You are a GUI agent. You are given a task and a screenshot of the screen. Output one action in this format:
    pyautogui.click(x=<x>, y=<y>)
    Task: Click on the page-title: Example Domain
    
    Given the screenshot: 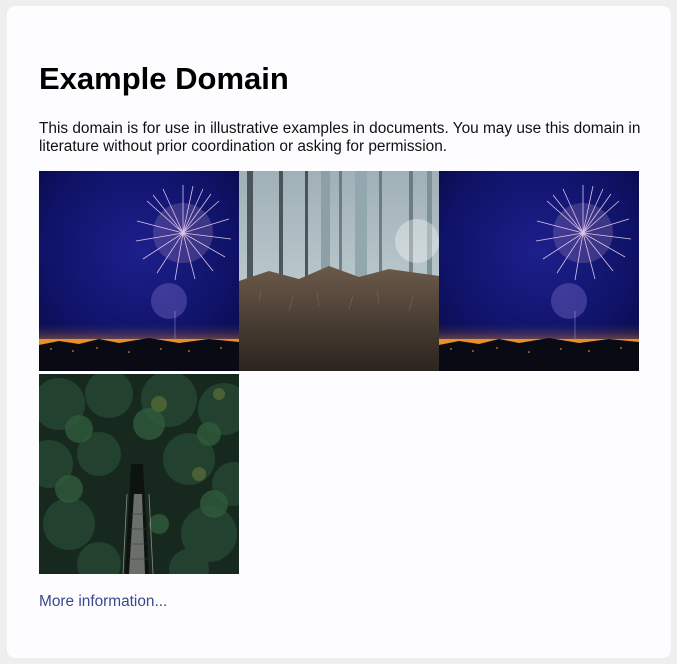 What is the action you would take?
    pyautogui.click(x=164, y=78)
    